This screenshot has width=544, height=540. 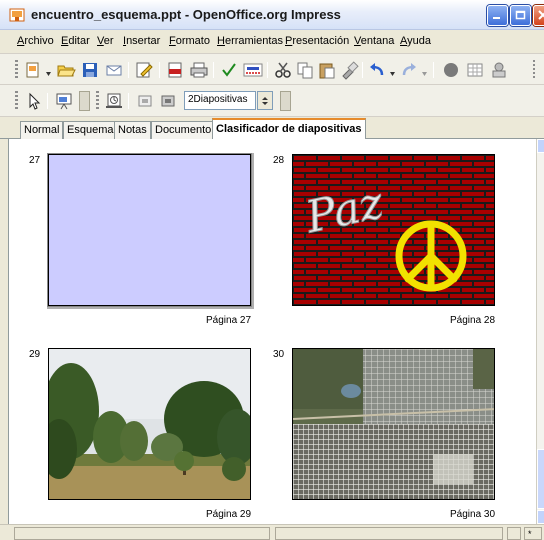 I want to click on status-field-position, so click(x=142, y=533).